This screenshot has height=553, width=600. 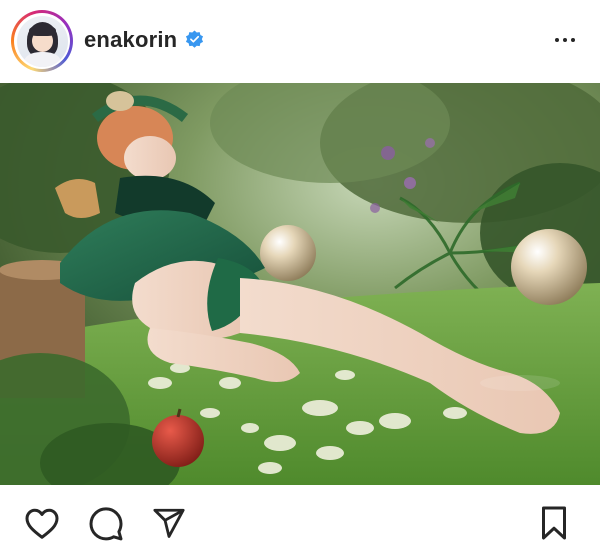 I want to click on share-button, so click(x=169, y=523).